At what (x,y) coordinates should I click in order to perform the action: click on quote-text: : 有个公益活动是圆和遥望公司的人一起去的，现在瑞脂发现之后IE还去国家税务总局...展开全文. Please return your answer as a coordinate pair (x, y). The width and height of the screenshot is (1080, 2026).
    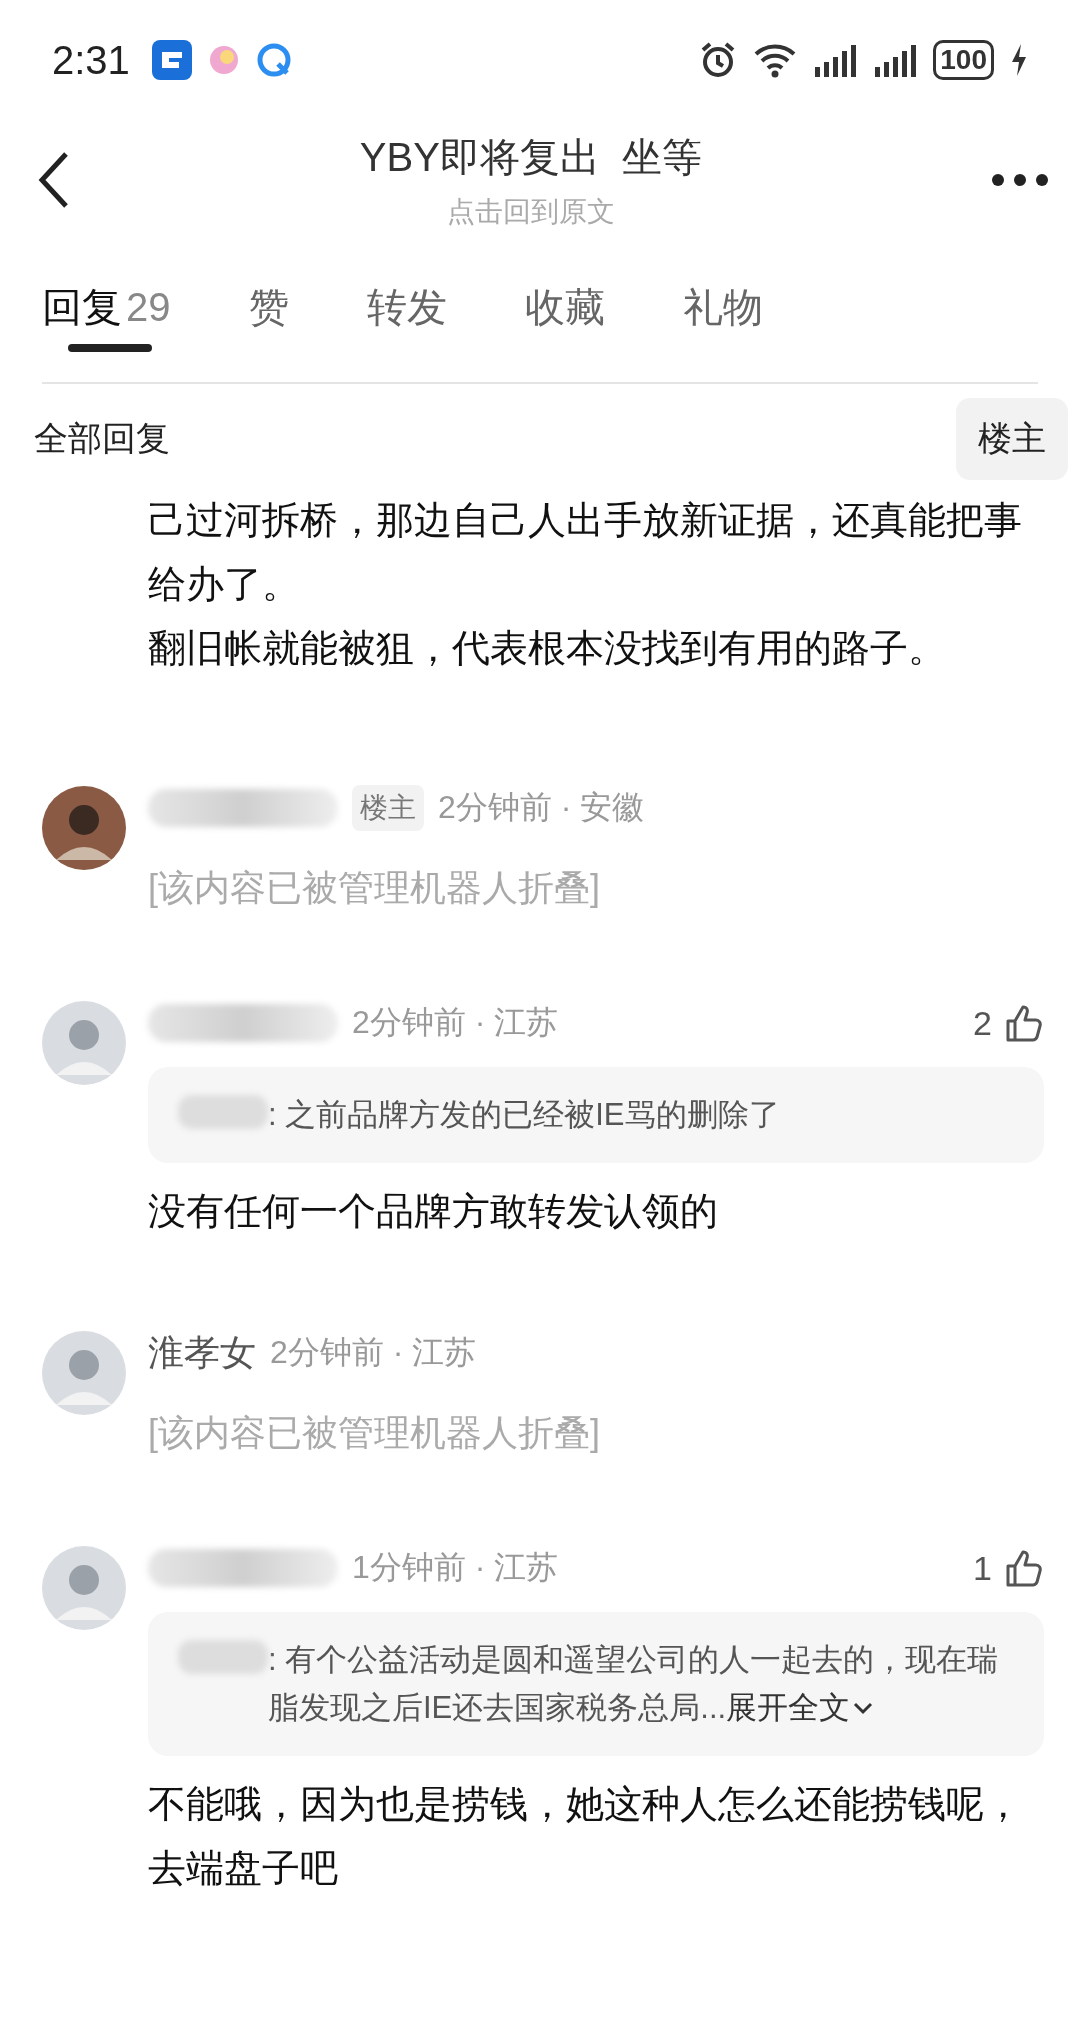
    Looking at the image, I should click on (634, 1684).